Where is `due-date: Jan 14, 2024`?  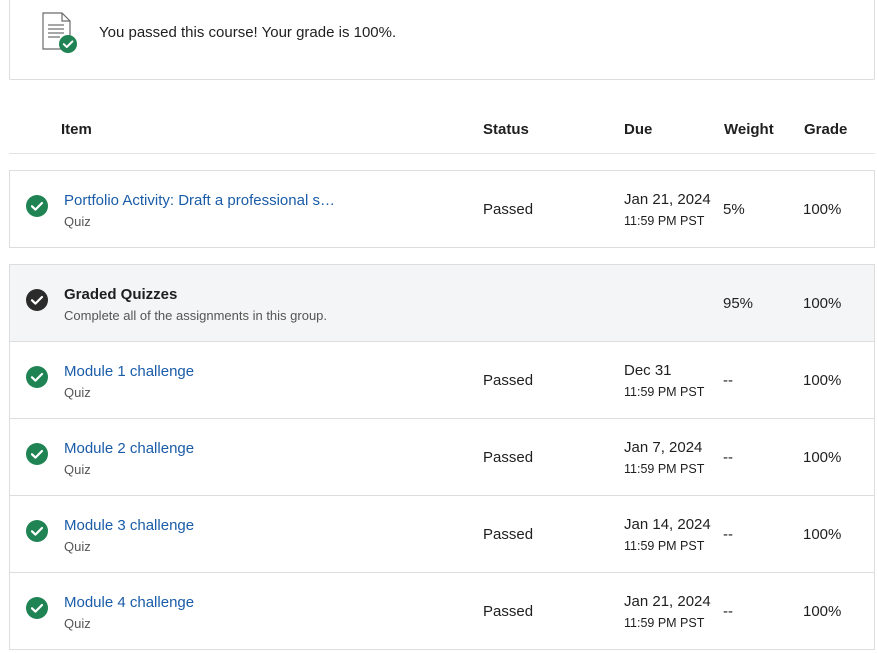
due-date: Jan 14, 2024 is located at coordinates (667, 524).